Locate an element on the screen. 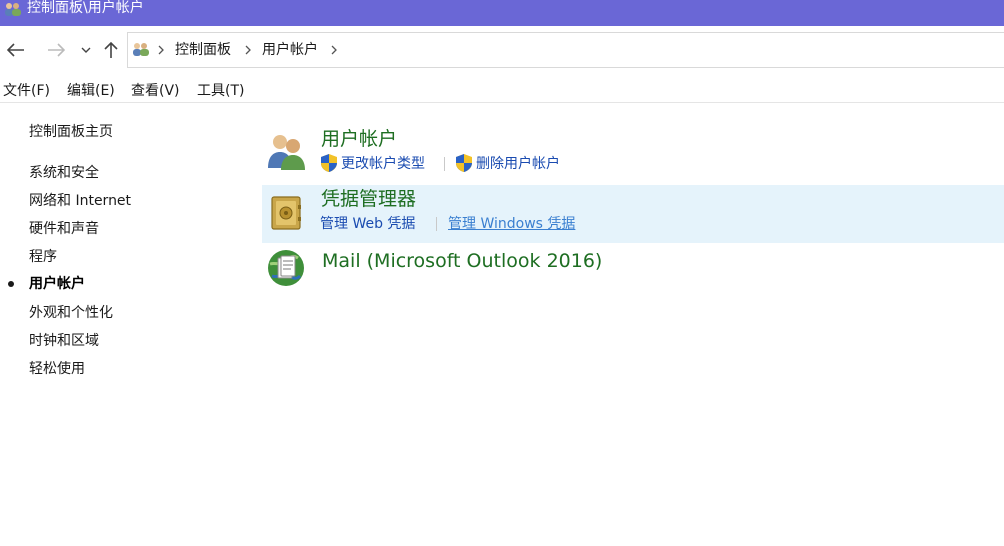 Image resolution: width=1004 pixels, height=546 pixels. sidebar-item-ease-of-access: 轻松使用 is located at coordinates (57, 369).